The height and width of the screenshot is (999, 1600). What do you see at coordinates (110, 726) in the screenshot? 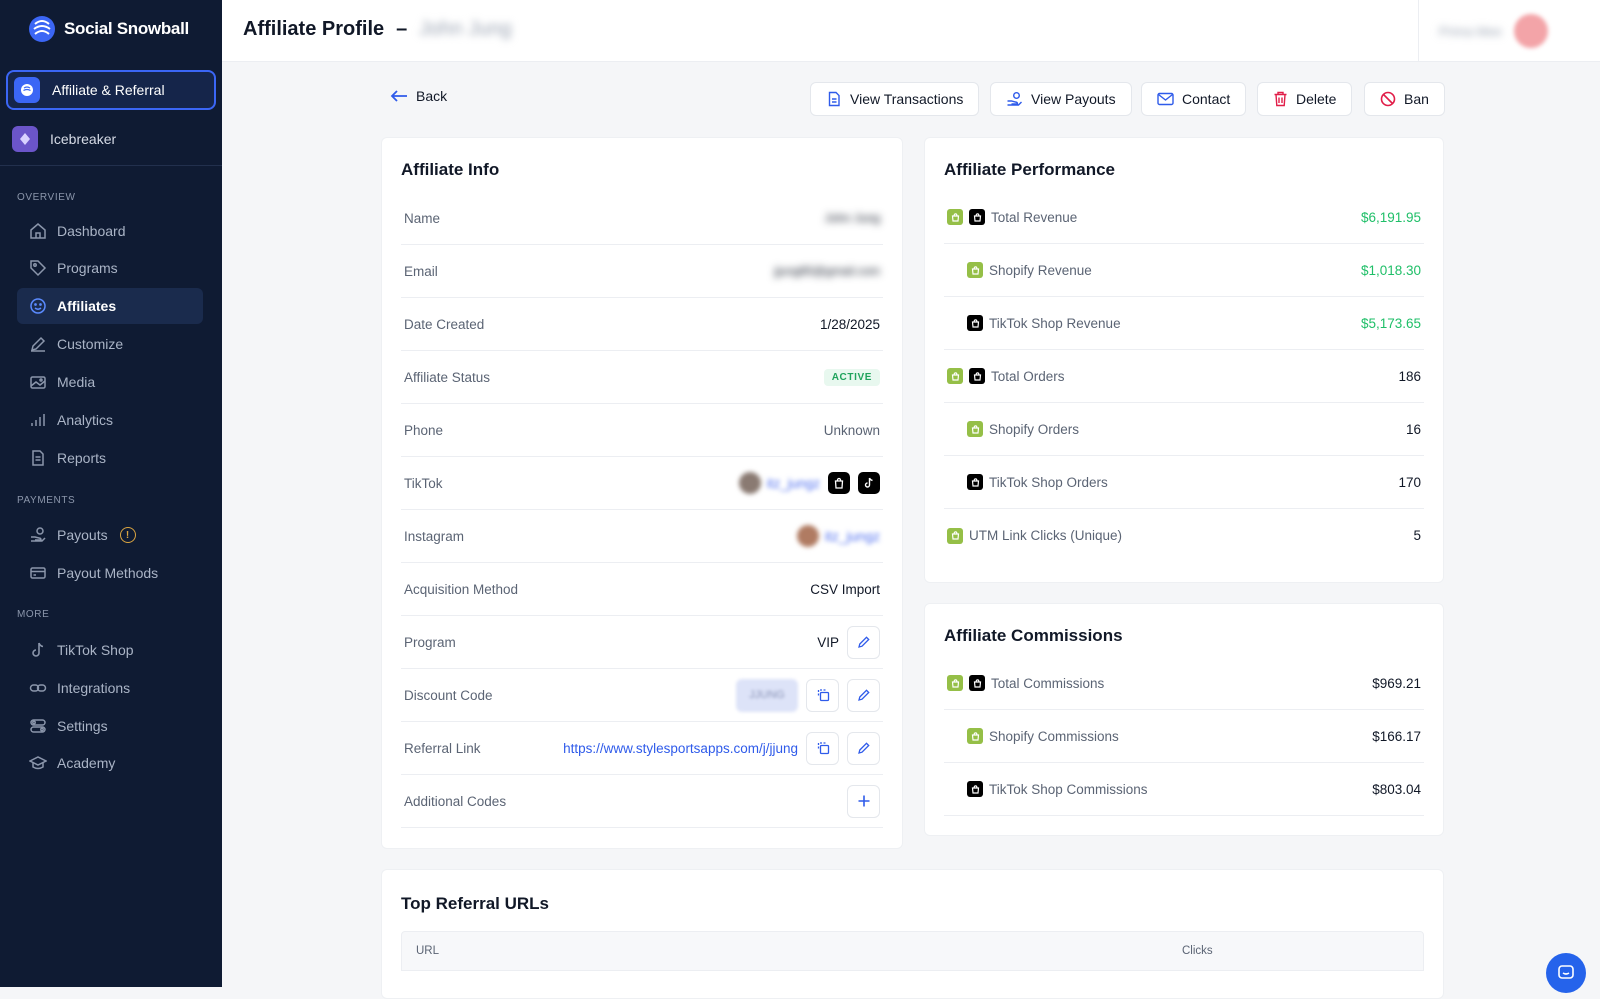
I see `sidebar-item-settings: Settings` at bounding box center [110, 726].